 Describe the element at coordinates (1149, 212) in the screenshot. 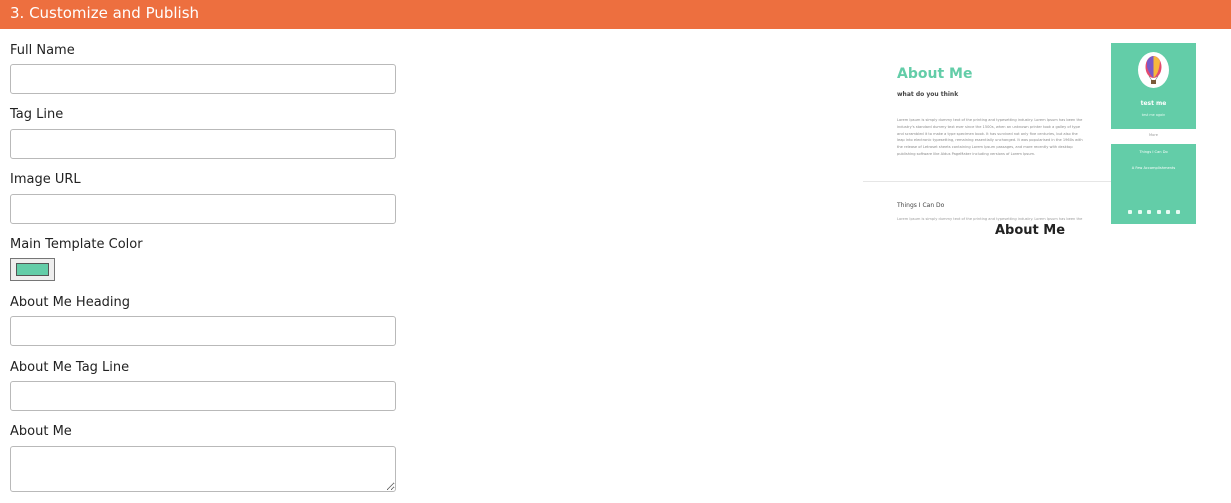

I see `facebook-icon` at that location.